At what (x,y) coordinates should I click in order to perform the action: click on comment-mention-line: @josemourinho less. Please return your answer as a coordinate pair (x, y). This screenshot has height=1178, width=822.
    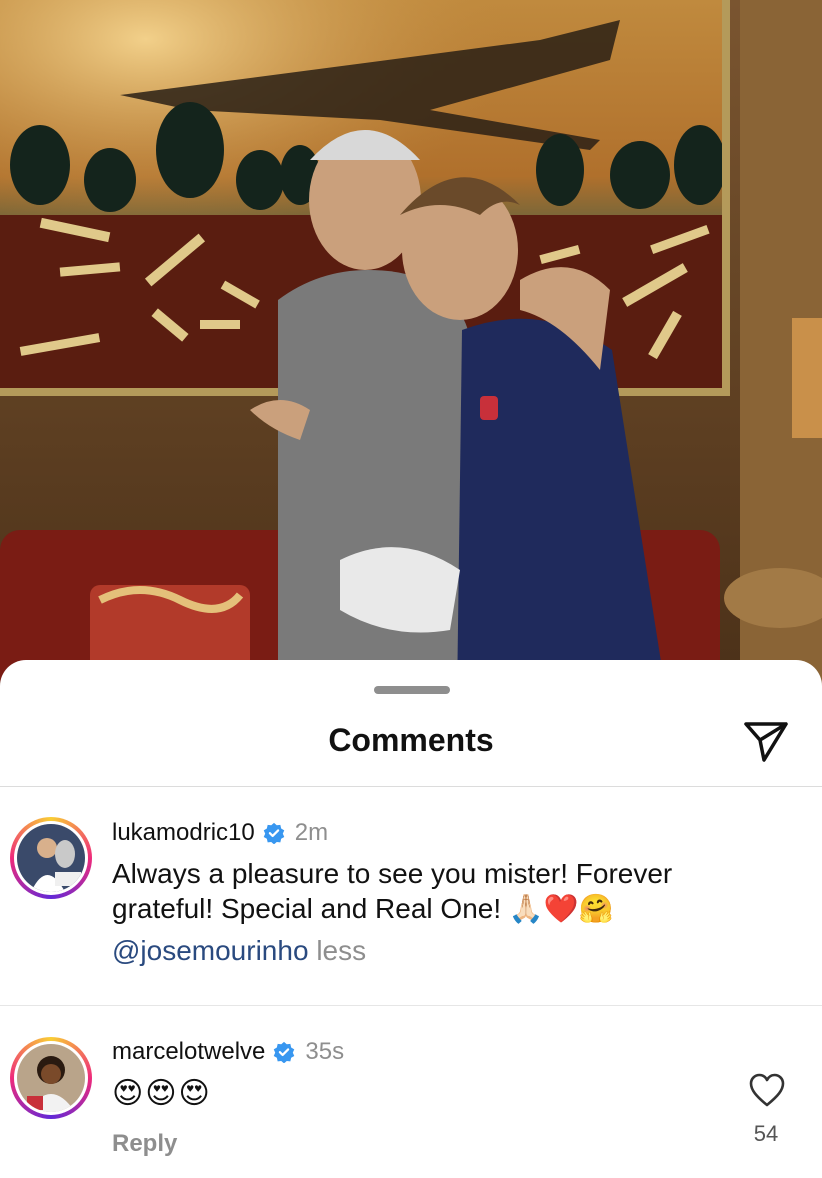
    Looking at the image, I should click on (239, 951).